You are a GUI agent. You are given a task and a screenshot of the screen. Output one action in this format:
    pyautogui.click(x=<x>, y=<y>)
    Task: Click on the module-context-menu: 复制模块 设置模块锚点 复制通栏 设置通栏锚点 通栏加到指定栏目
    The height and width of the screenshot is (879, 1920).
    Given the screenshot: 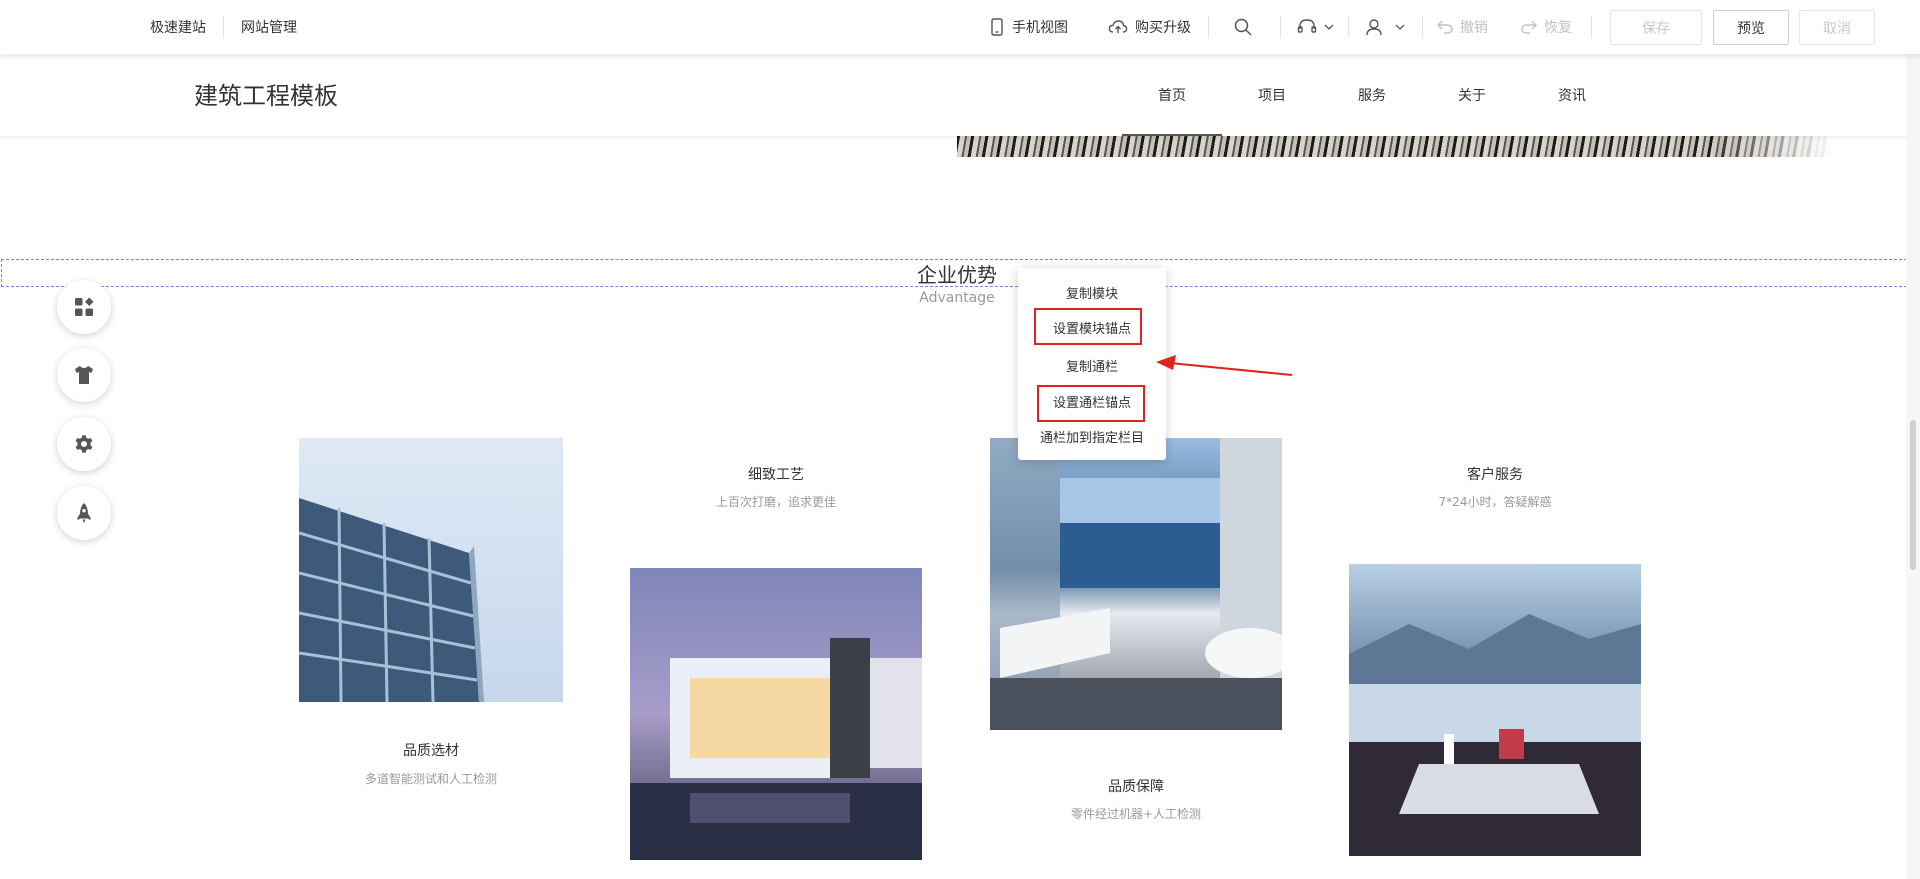 What is the action you would take?
    pyautogui.click(x=1092, y=364)
    